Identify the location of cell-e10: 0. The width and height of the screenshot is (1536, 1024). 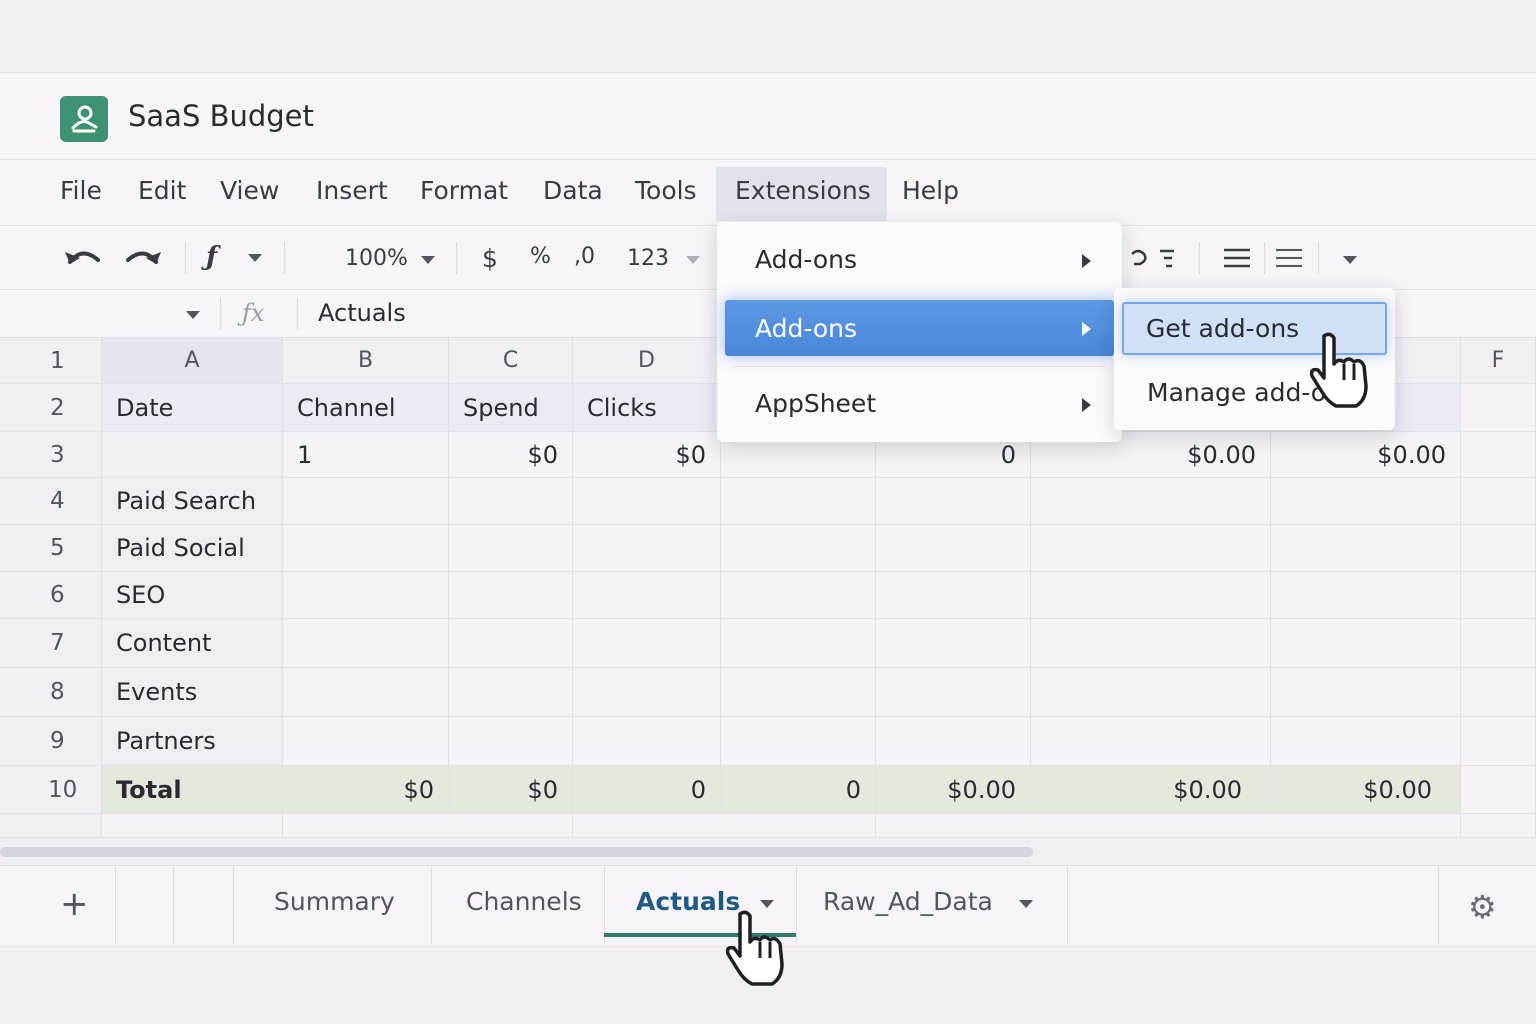
(798, 790).